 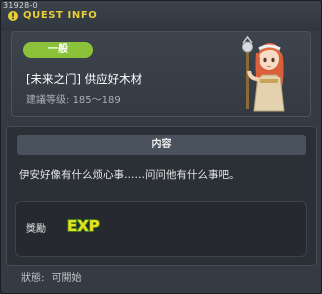 I want to click on quest-category-badge: 一般, so click(x=58, y=50).